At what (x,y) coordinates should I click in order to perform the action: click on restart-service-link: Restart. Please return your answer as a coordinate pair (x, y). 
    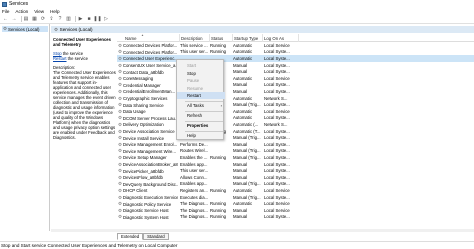
    Looking at the image, I should click on (60, 58).